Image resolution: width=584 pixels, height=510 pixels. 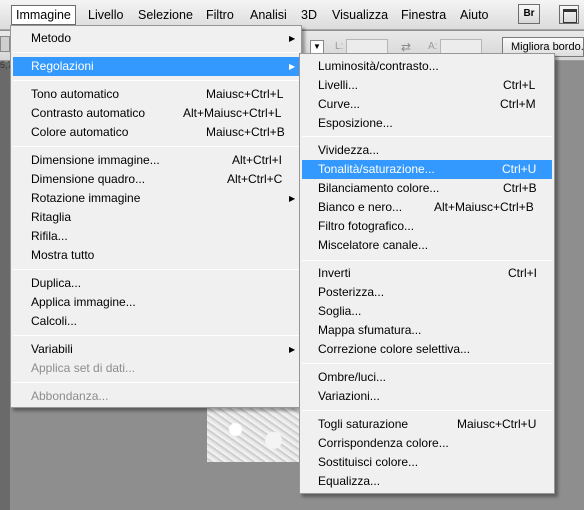 What do you see at coordinates (156, 255) in the screenshot?
I see `menu-item-mostra-tutto: Mostra tutto` at bounding box center [156, 255].